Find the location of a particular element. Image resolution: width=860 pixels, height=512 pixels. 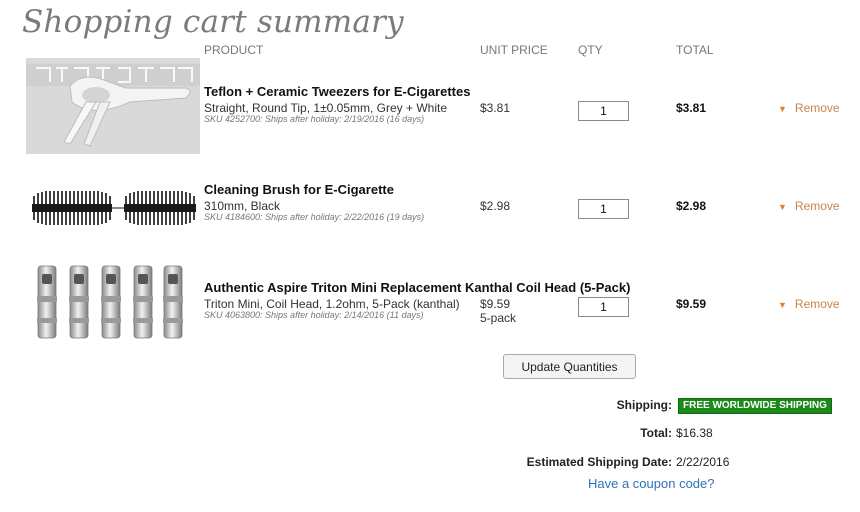

unit-price-note: 5-pack is located at coordinates (498, 318).